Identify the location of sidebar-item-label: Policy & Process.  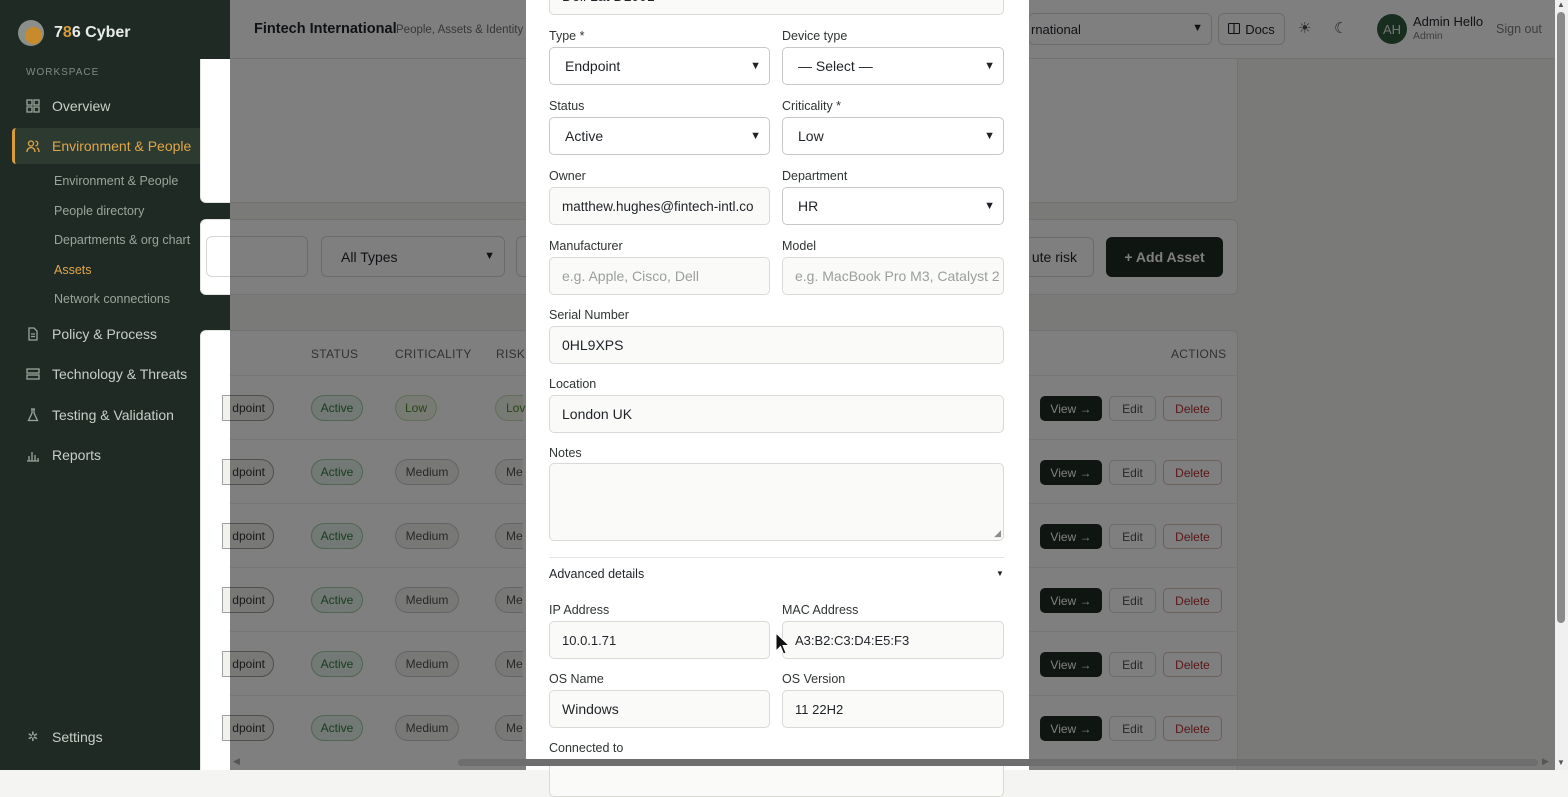
(105, 334).